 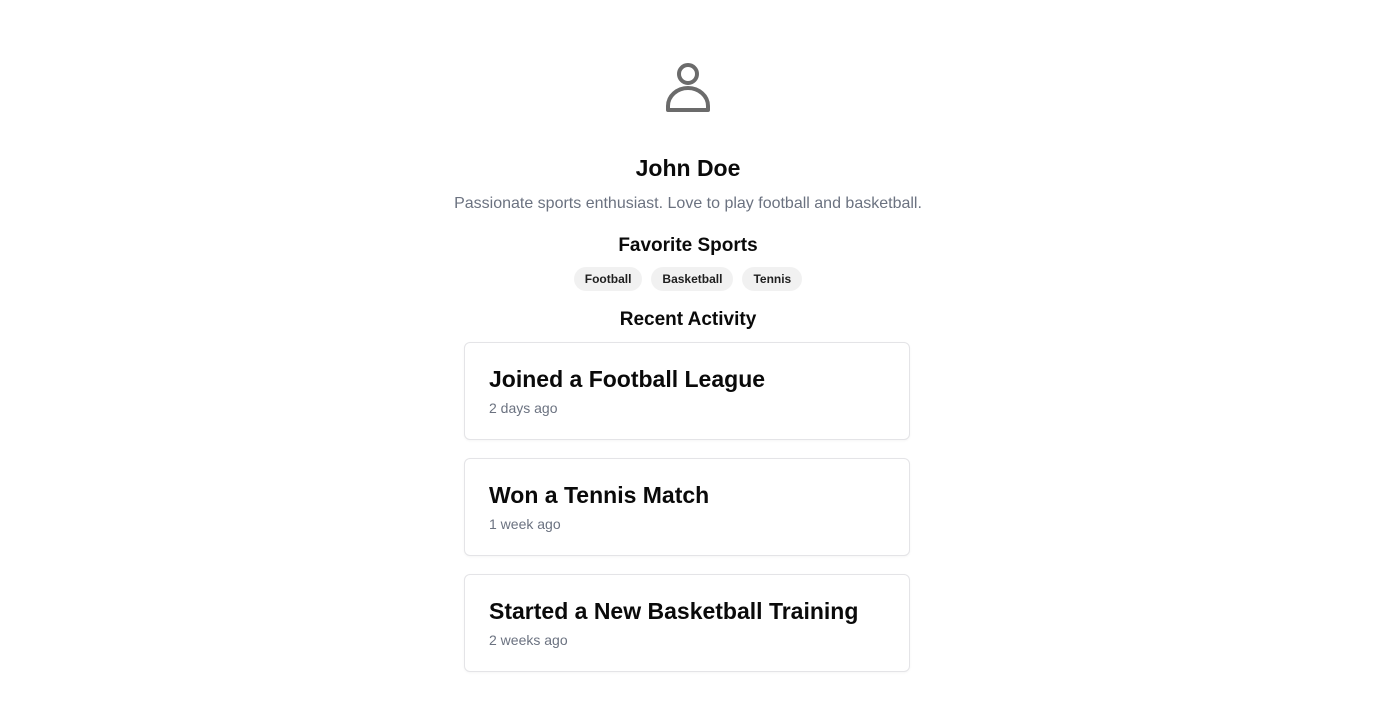 What do you see at coordinates (688, 168) in the screenshot?
I see `profile-name: John Doe` at bounding box center [688, 168].